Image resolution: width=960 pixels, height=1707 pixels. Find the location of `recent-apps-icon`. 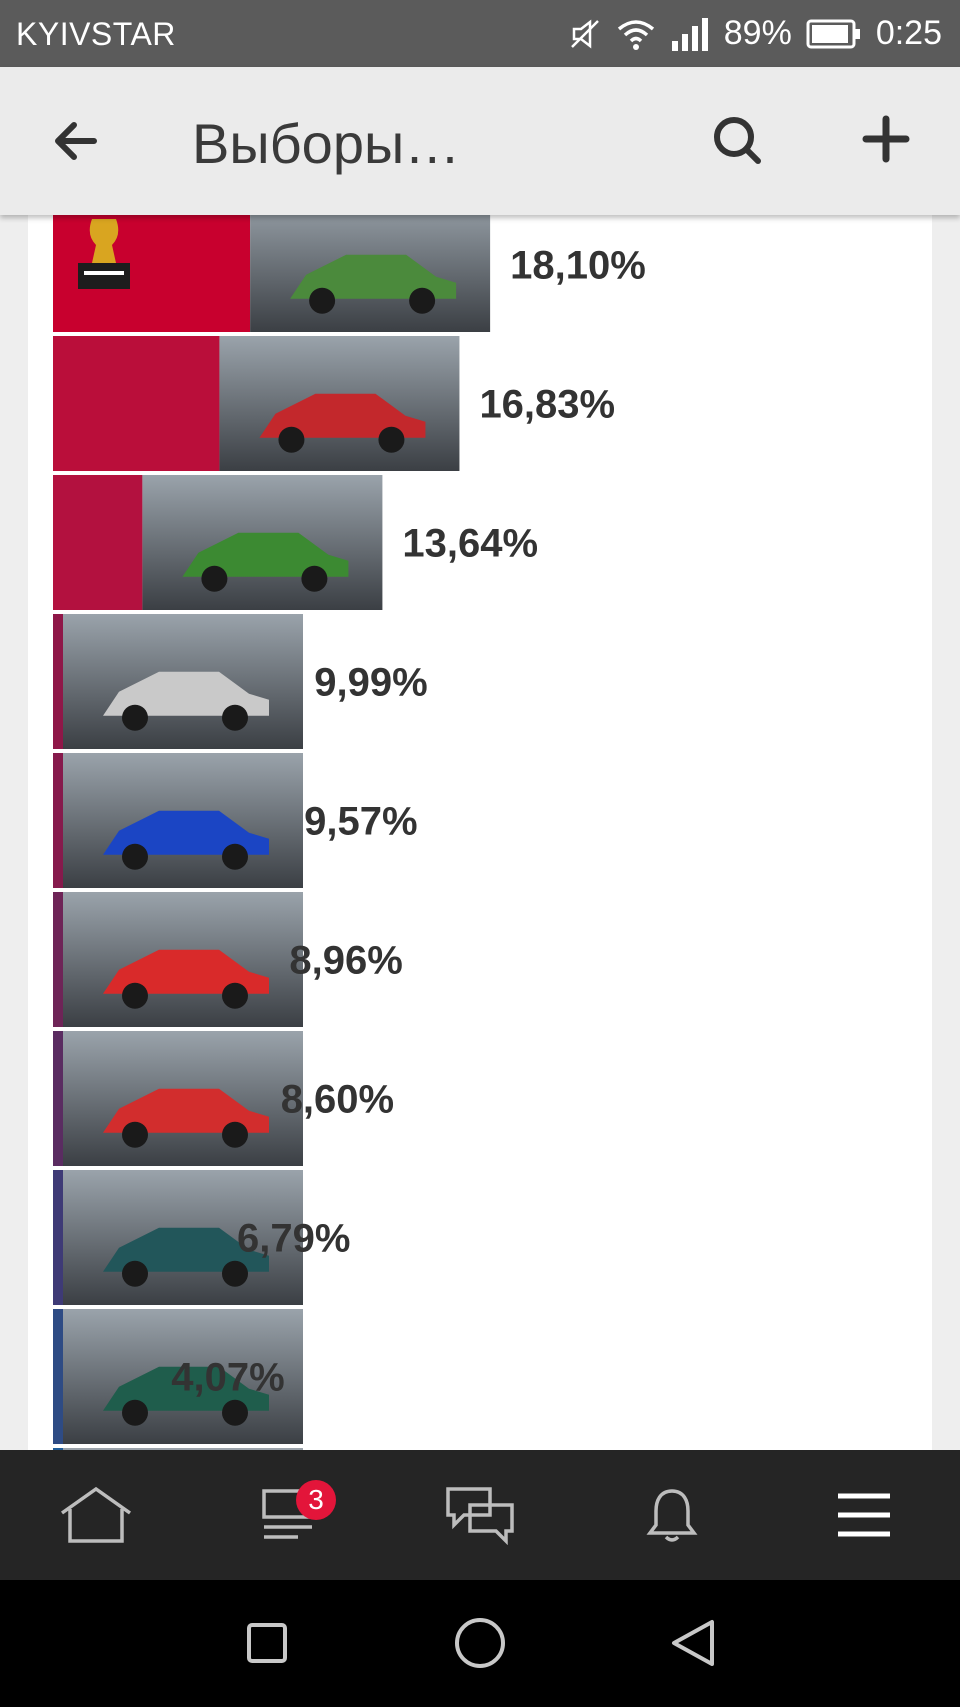

recent-apps-icon is located at coordinates (267, 1643).